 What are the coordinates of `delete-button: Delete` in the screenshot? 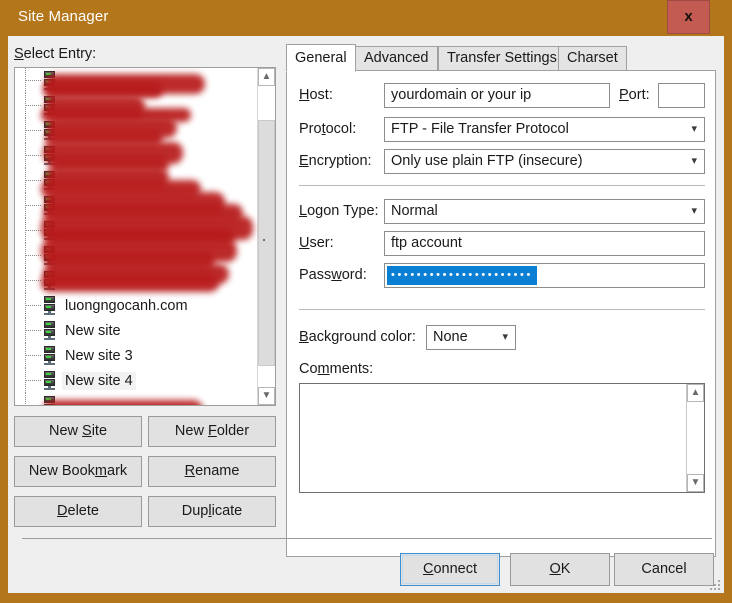 It's located at (78, 511).